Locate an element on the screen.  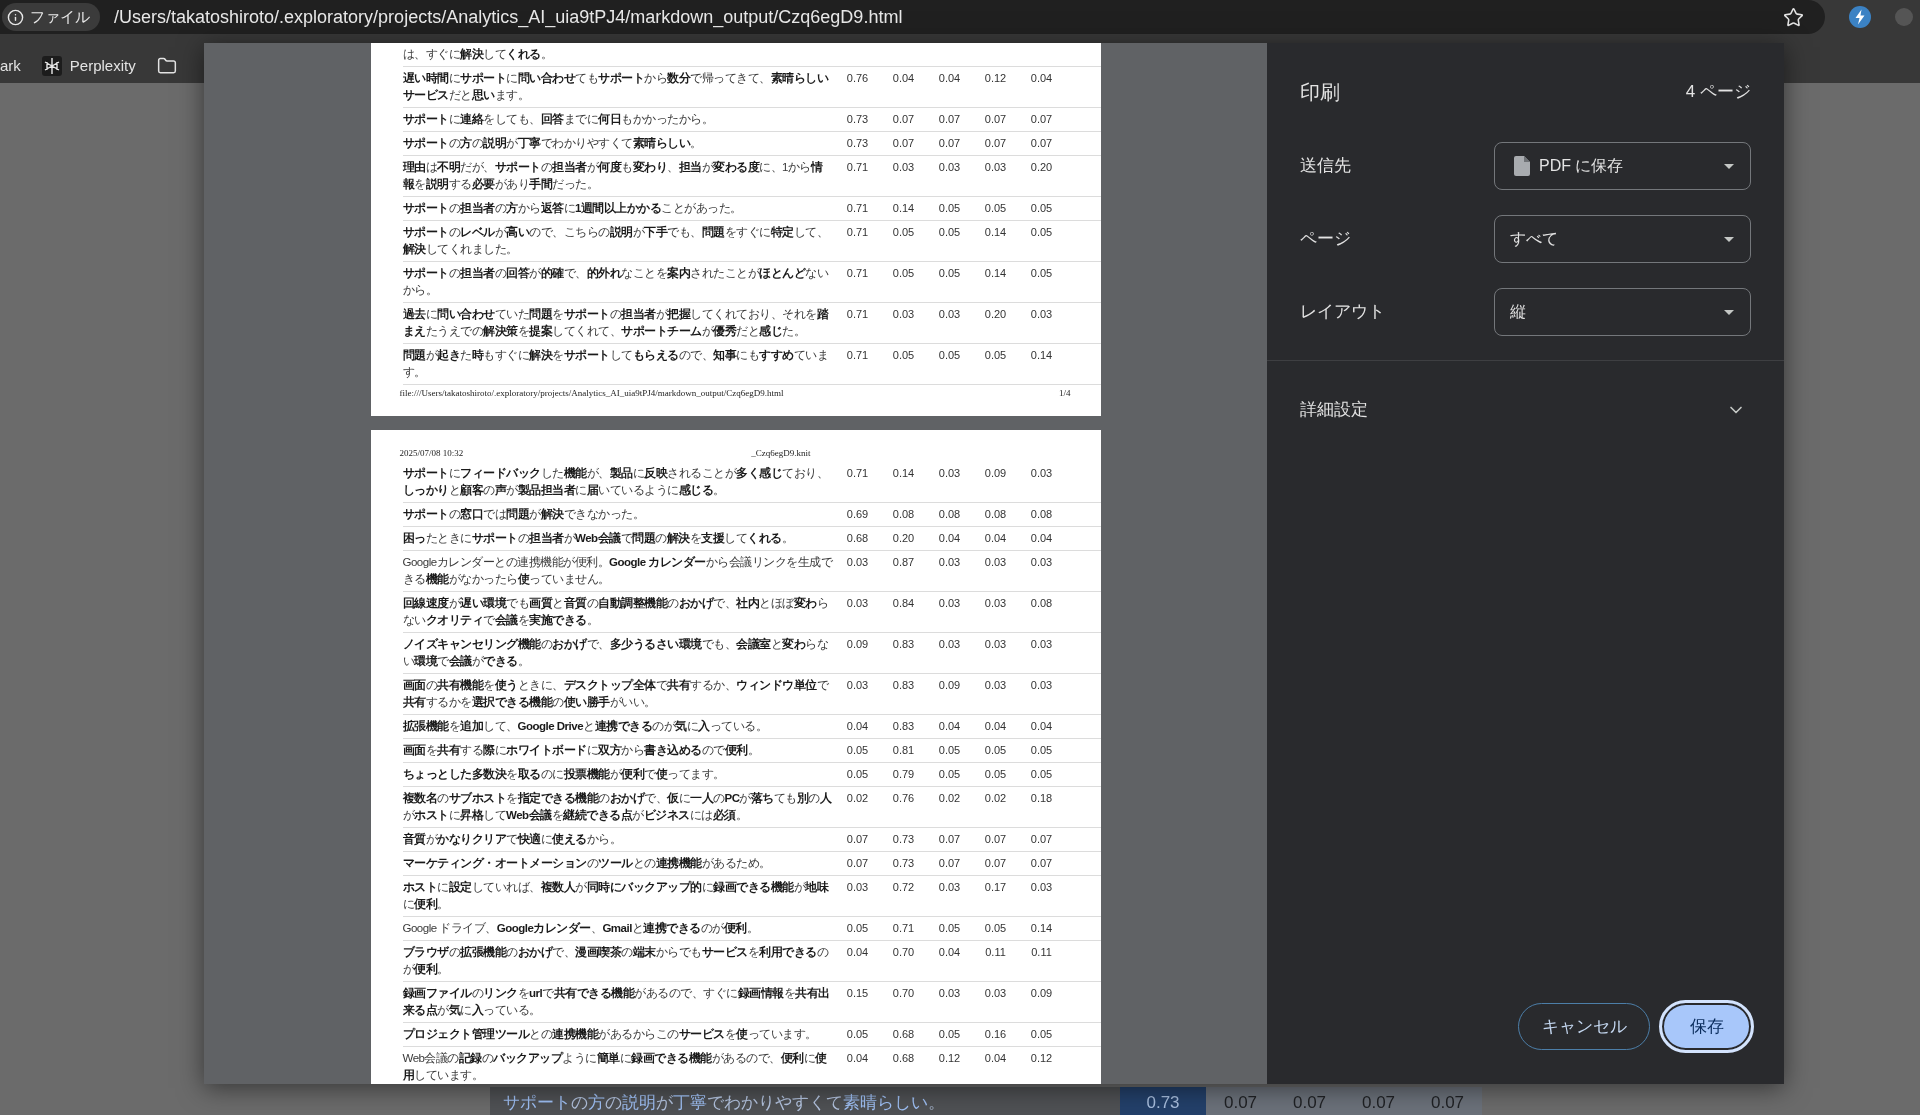
comment-text: Google ドライブ、Googleカレンダー、Gmailと連携できるのが便利。 is located at coordinates (580, 928).